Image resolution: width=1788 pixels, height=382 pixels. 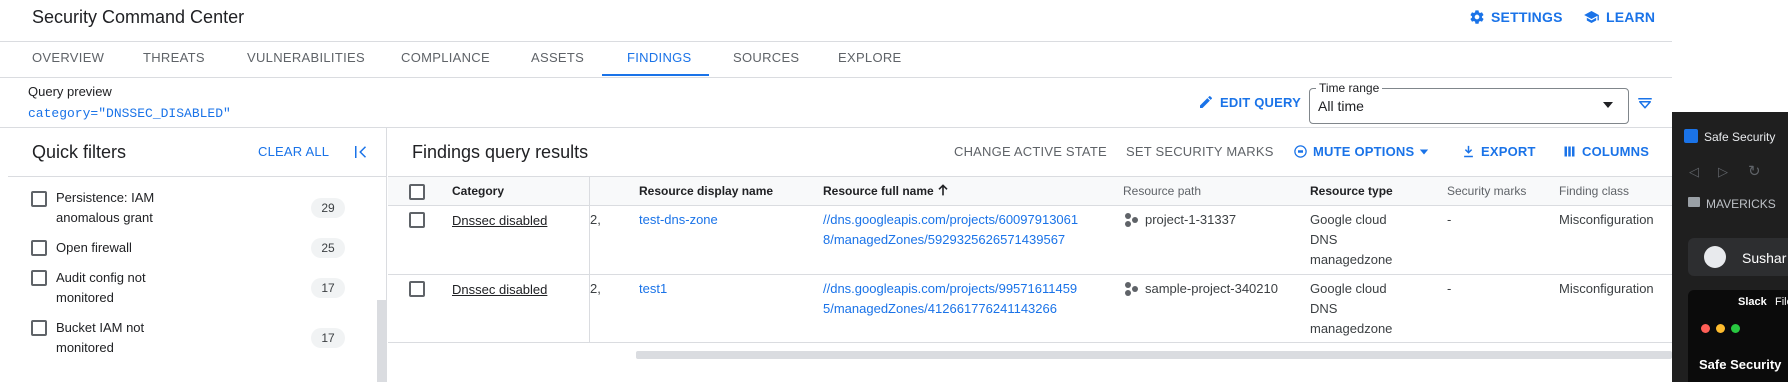 What do you see at coordinates (1606, 288) in the screenshot?
I see `finding-class: Misconfiguration` at bounding box center [1606, 288].